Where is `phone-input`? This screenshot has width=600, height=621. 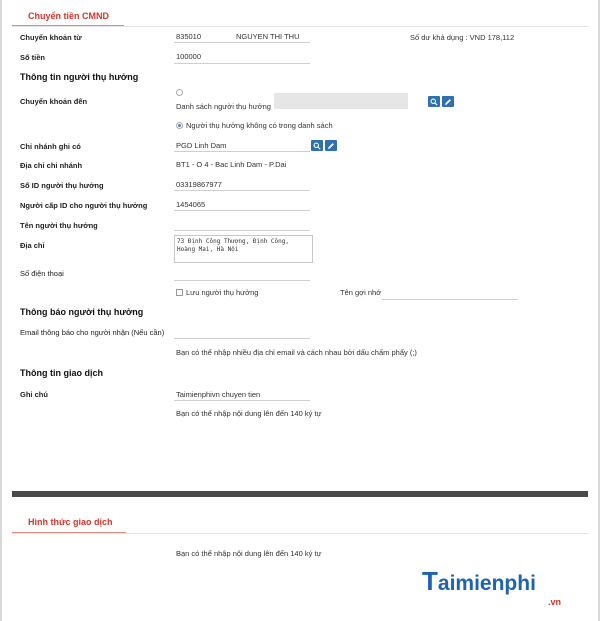
phone-input is located at coordinates (242, 274).